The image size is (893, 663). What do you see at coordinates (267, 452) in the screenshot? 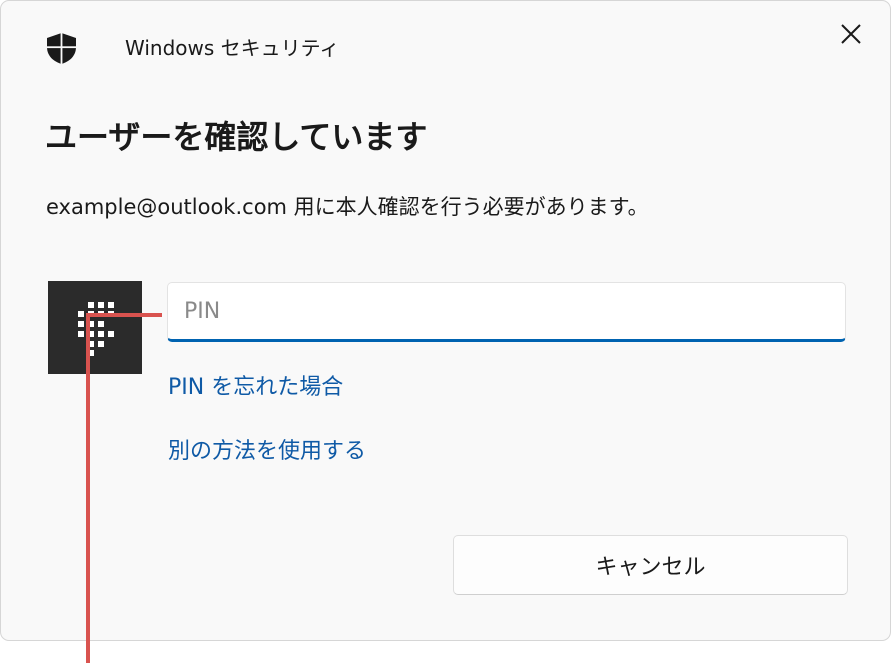
I see `other-method-link: 別の方法を使用する` at bounding box center [267, 452].